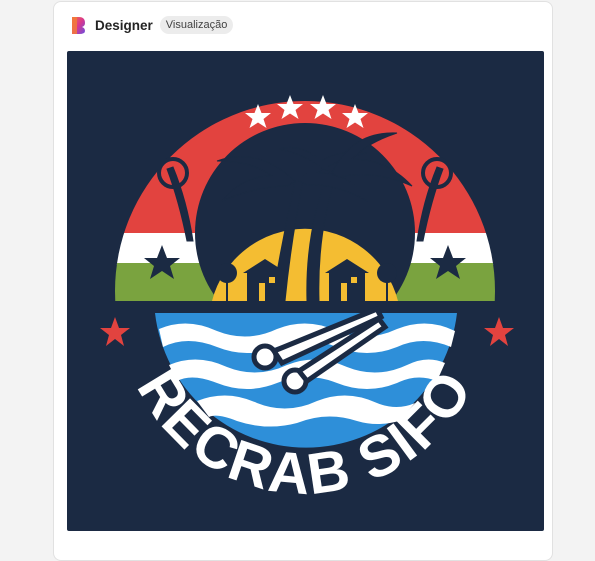 This screenshot has width=595, height=561. Describe the element at coordinates (78, 25) in the screenshot. I see `designer-logo-icon` at that location.